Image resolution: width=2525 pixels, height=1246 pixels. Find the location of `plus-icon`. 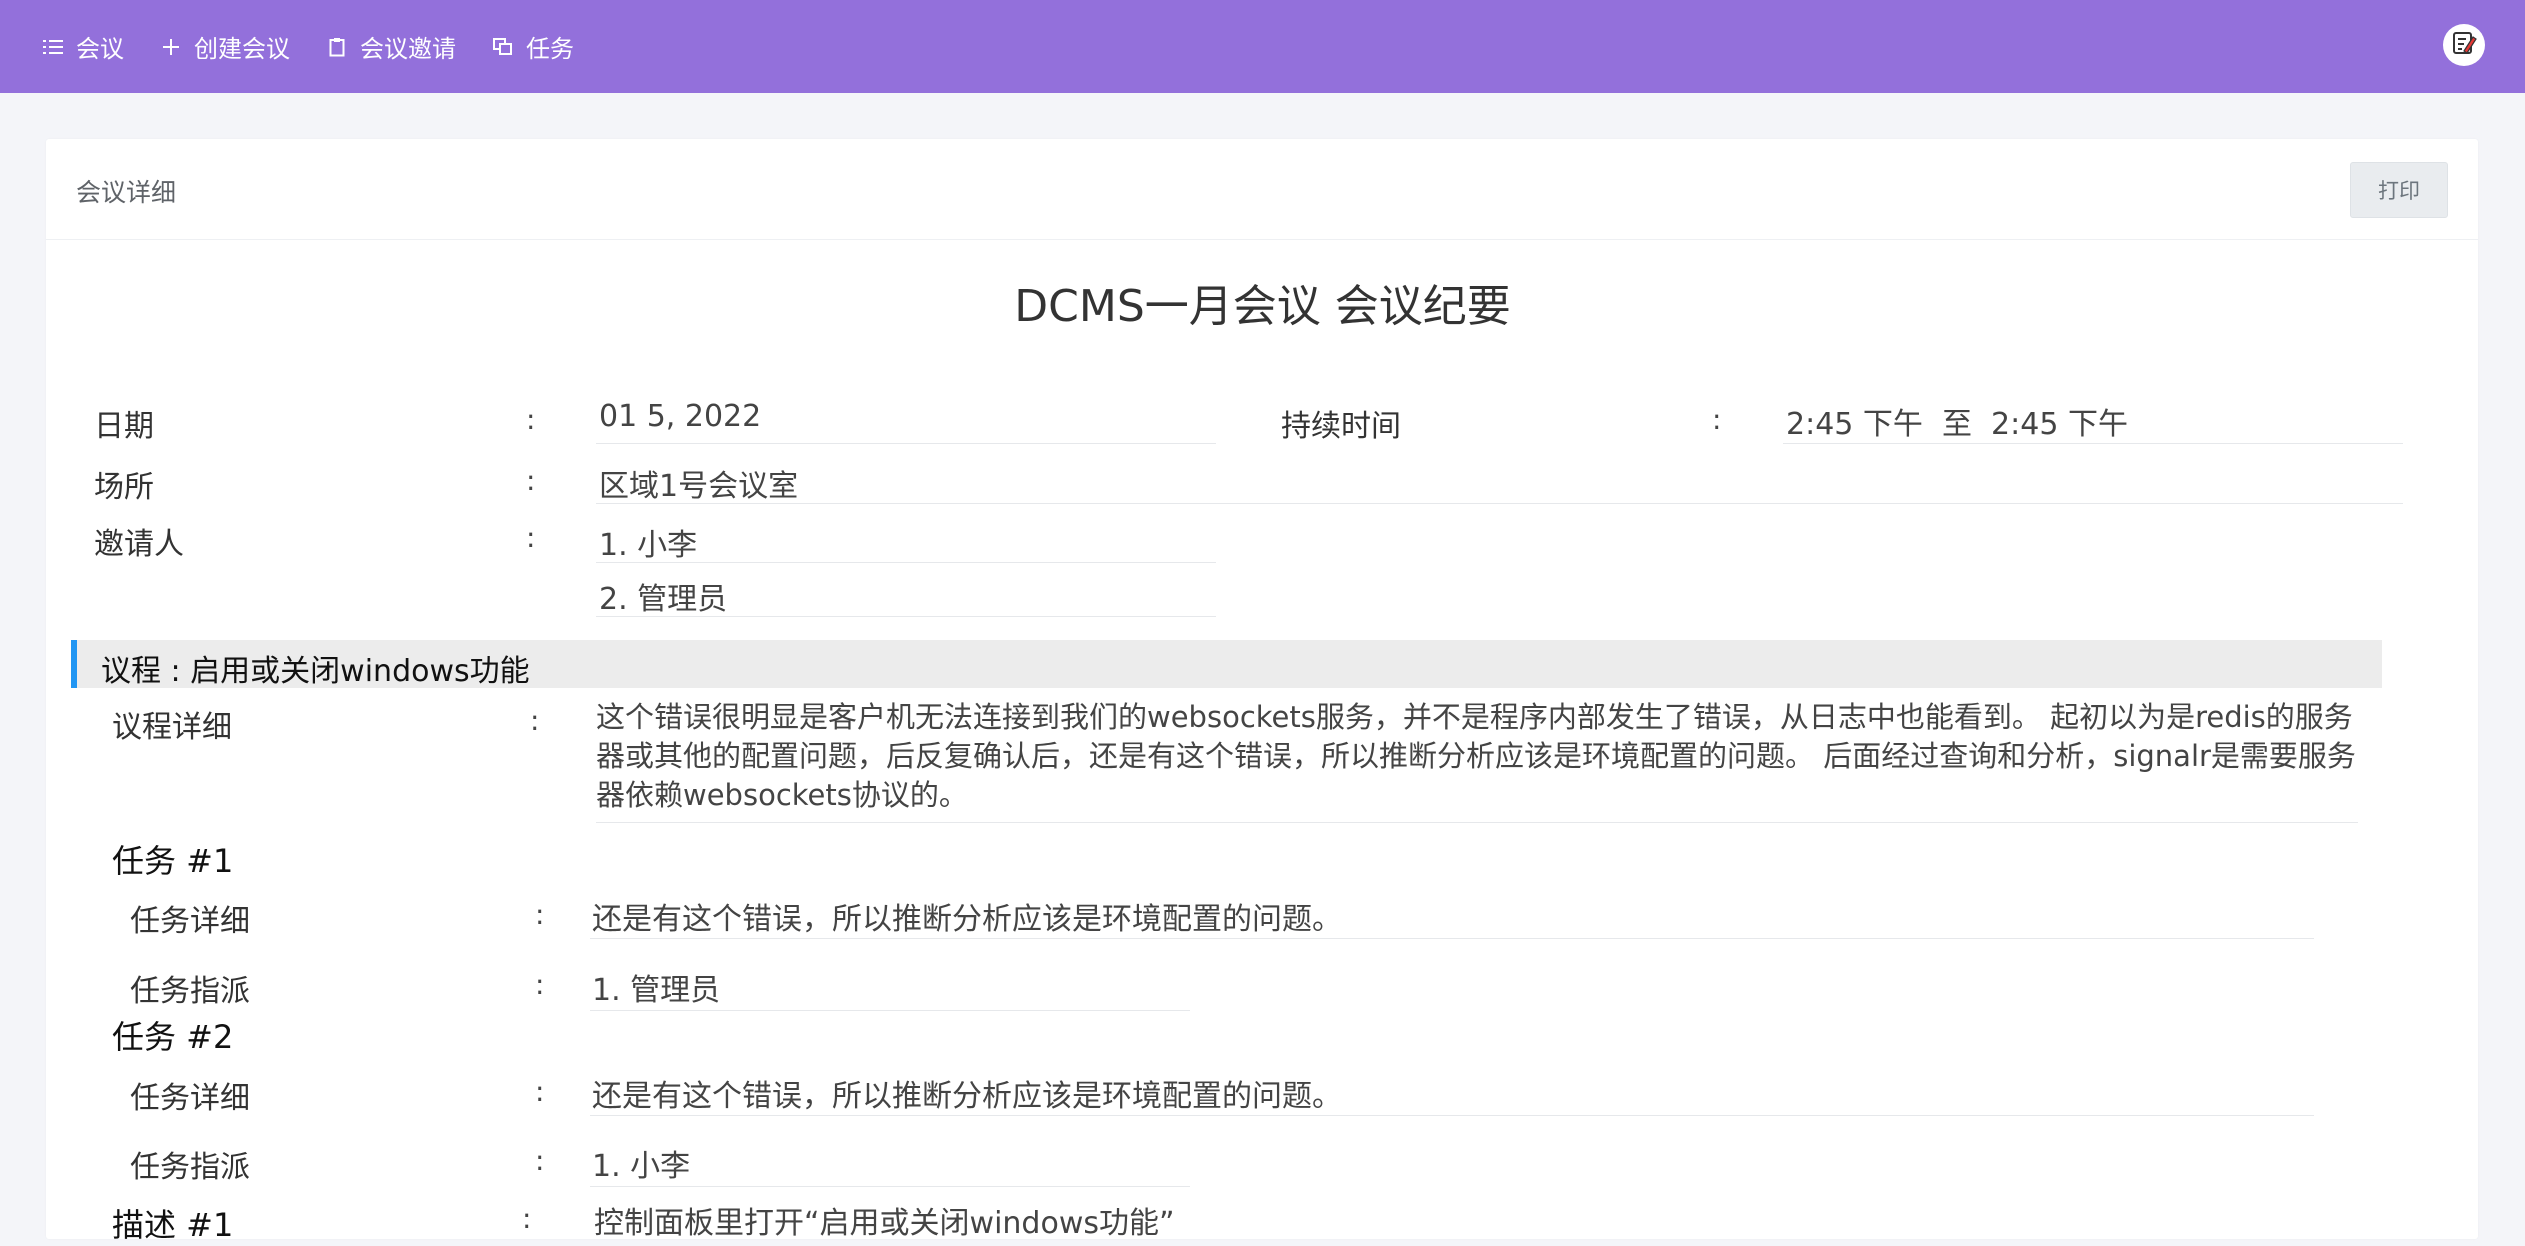

plus-icon is located at coordinates (171, 47).